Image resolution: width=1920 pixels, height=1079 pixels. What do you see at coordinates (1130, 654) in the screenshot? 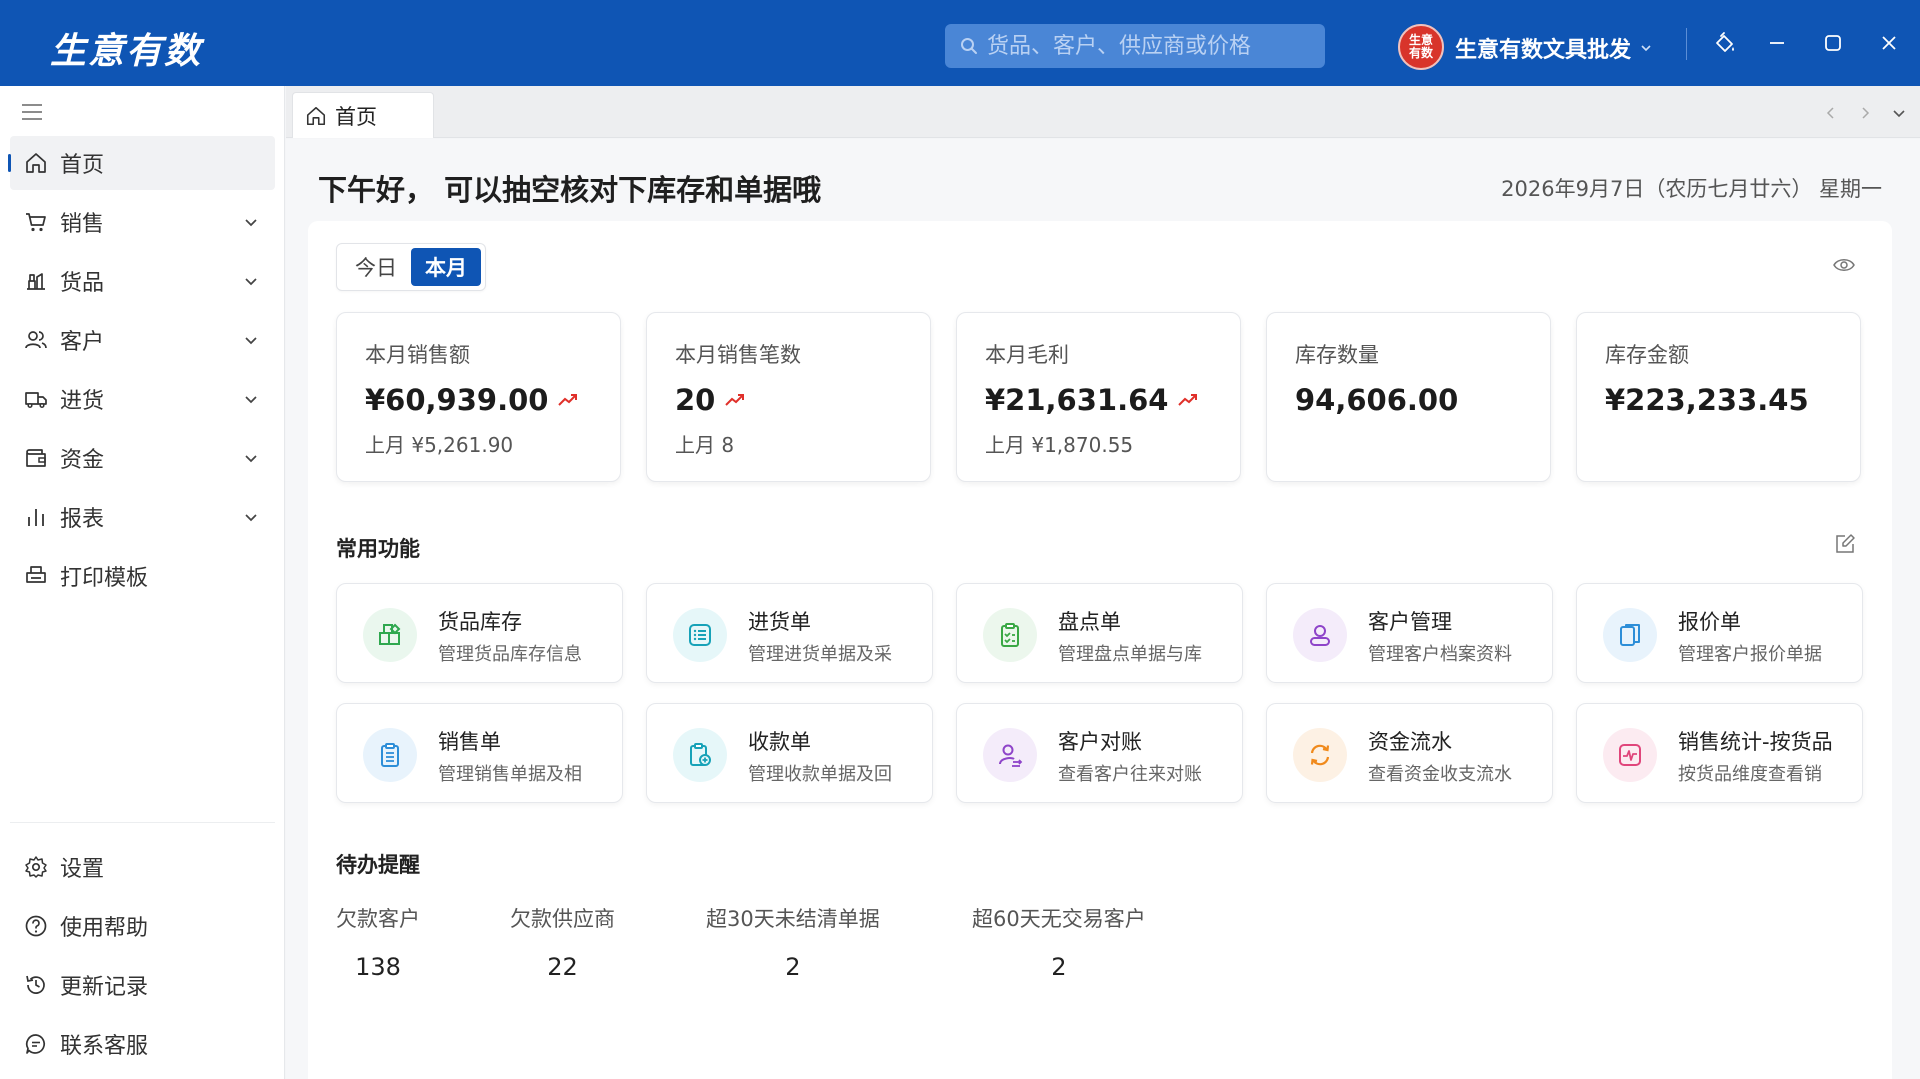
I see `function-desc: 管理盘点单据与库` at bounding box center [1130, 654].